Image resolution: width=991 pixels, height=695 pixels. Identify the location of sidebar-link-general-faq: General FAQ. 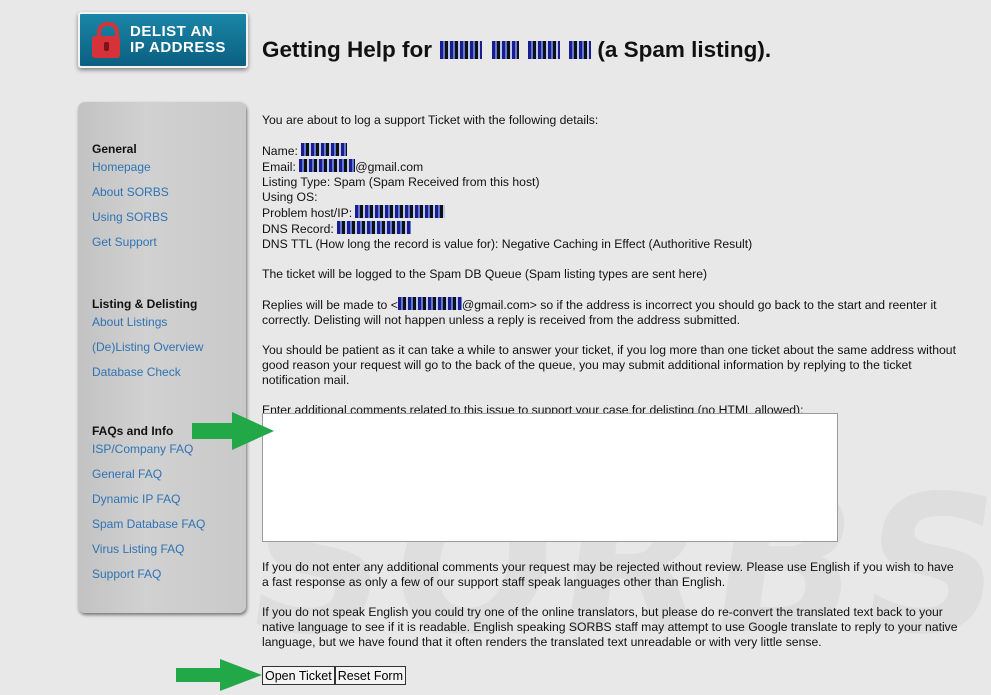
(148, 474).